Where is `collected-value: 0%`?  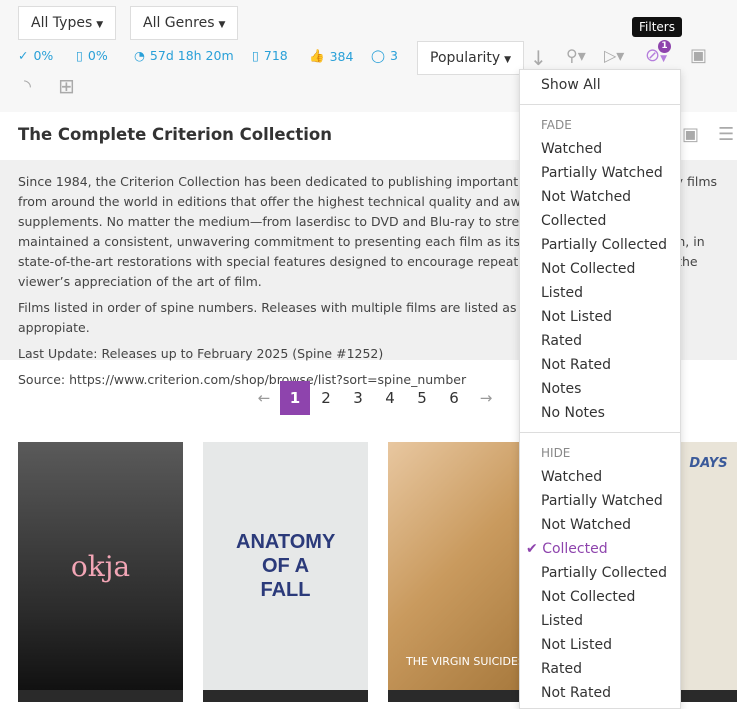
collected-value: 0% is located at coordinates (97, 55).